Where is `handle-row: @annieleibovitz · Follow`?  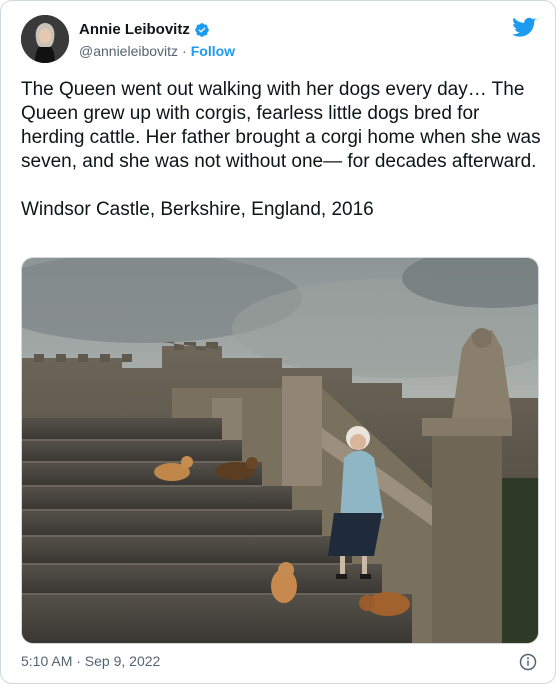
handle-row: @annieleibovitz · Follow is located at coordinates (157, 51).